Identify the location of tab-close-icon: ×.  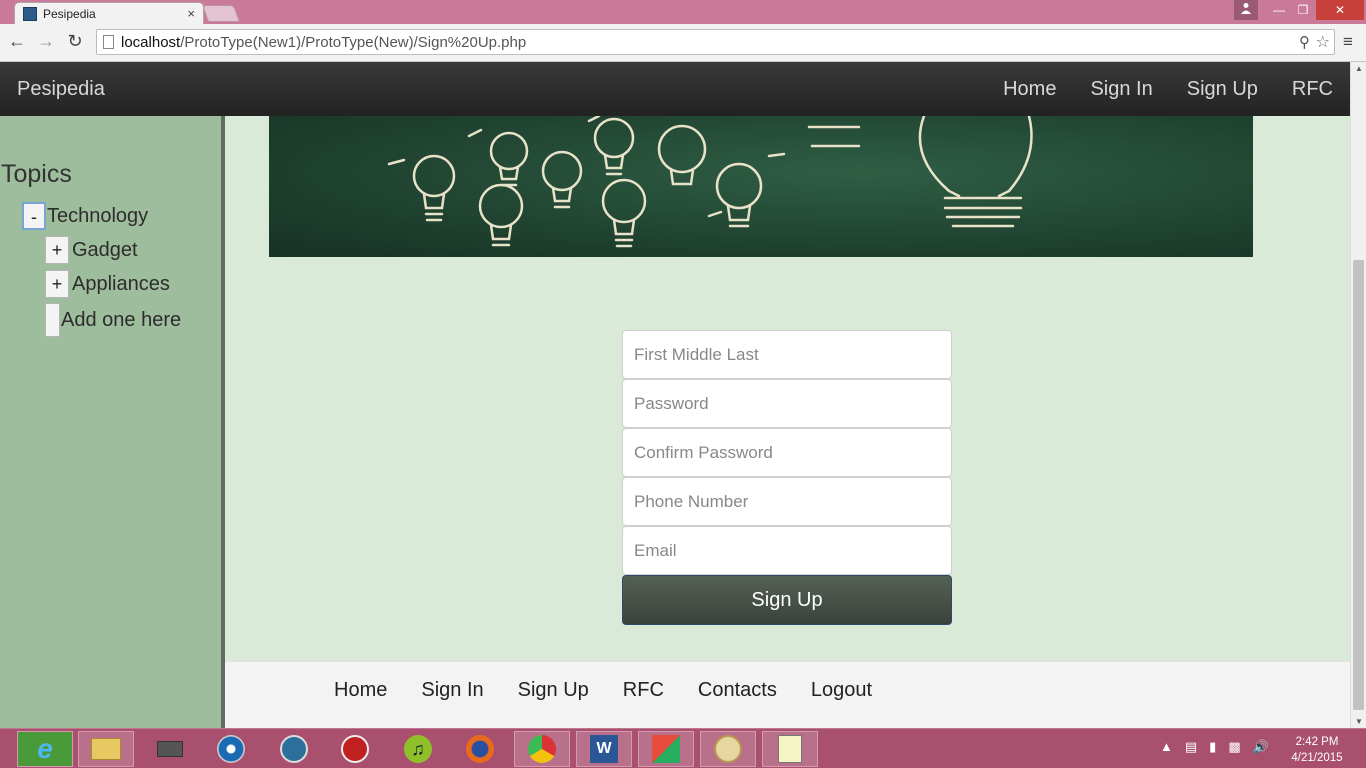
(191, 13).